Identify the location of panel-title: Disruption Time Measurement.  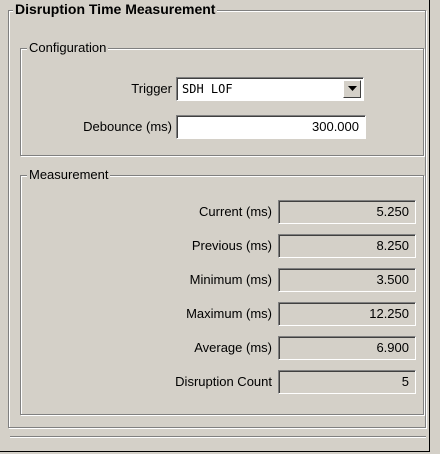
(115, 9).